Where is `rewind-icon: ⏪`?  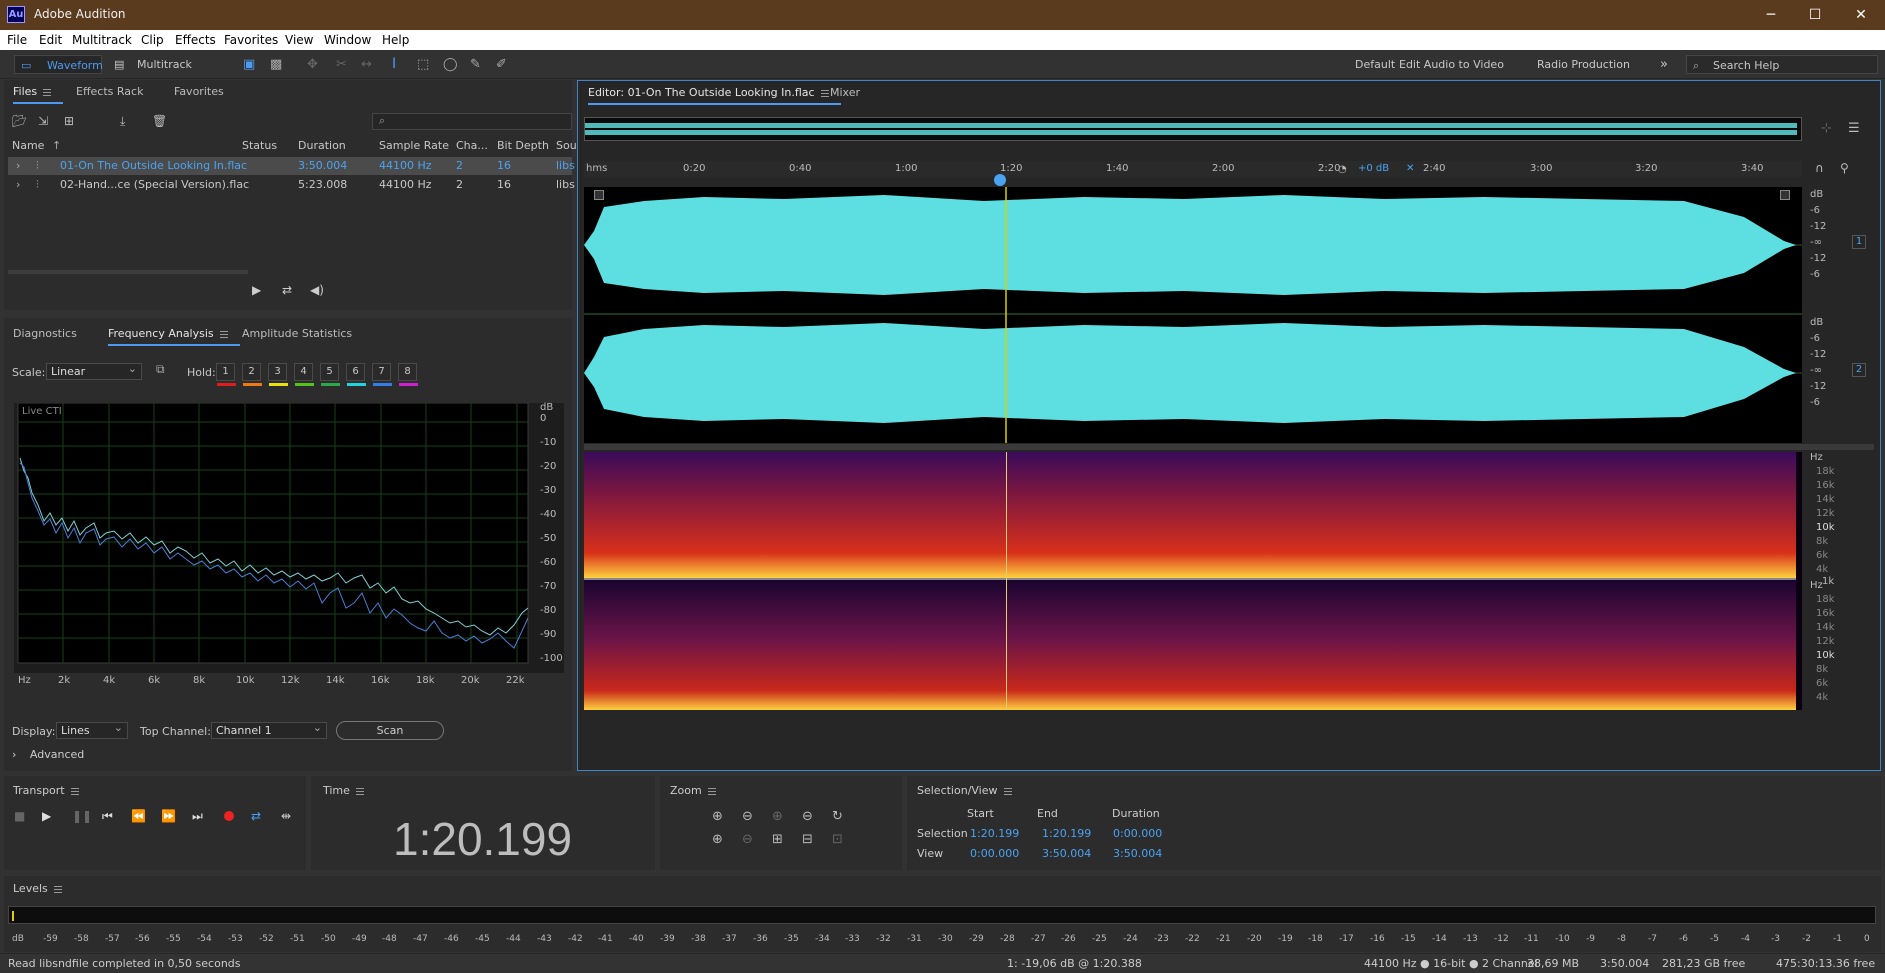
rewind-icon: ⏪ is located at coordinates (138, 816).